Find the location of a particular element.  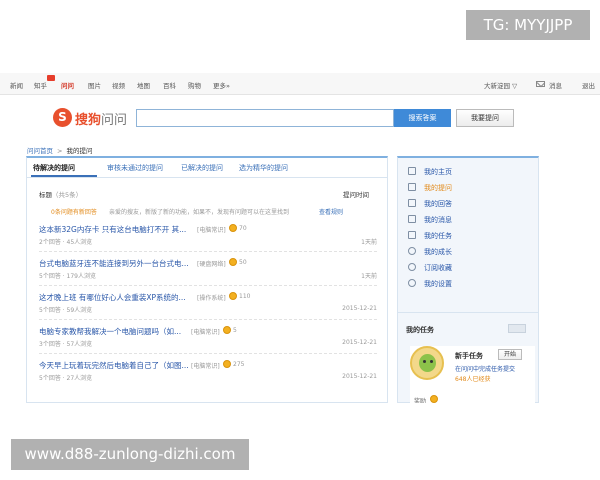

top-navbar: 新闻 知乎 问问 图片 视频 地图 百科 购物 更多» 大新淀园 ▽ 消息 退出 is located at coordinates (300, 84).